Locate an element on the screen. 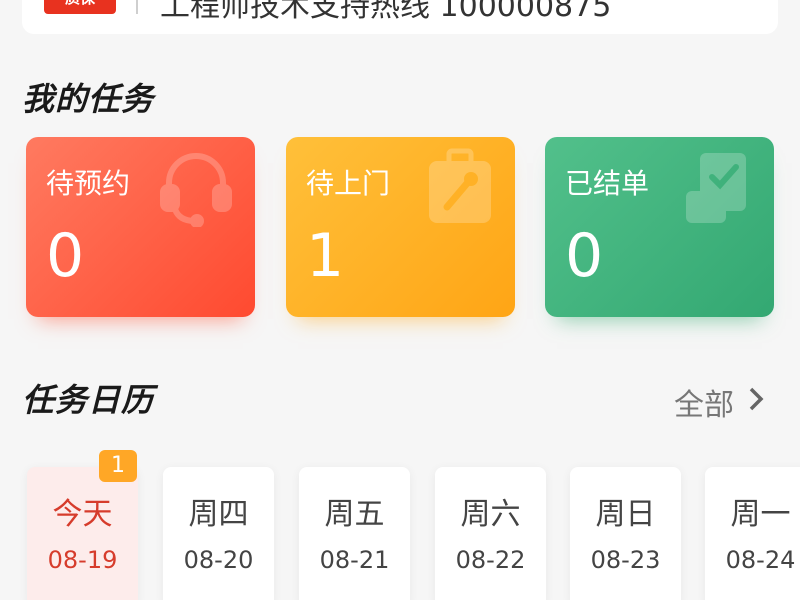  calendar-day-today: 今天 08-19 is located at coordinates (82, 533).